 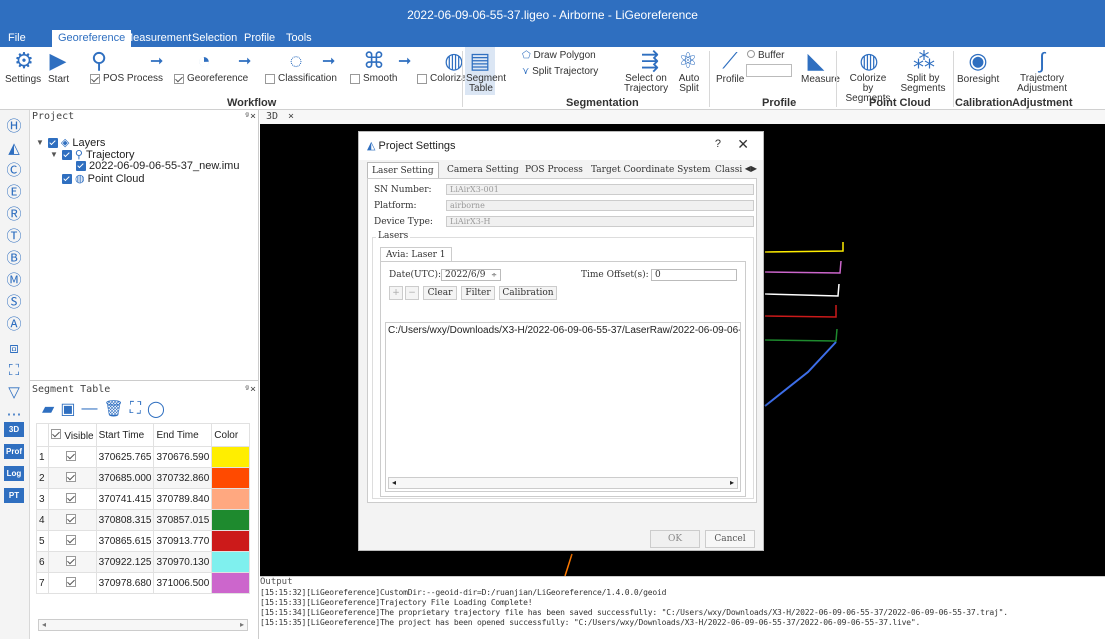 What do you see at coordinates (183, 435) in the screenshot?
I see `end-time-column-header: End Time` at bounding box center [183, 435].